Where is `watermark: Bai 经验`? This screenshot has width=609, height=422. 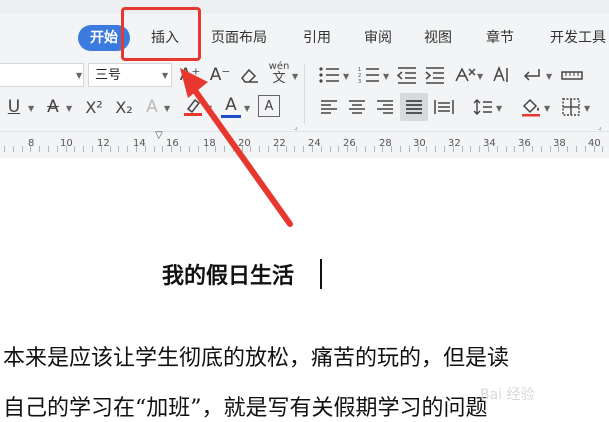 watermark: Bai 经验 is located at coordinates (507, 395).